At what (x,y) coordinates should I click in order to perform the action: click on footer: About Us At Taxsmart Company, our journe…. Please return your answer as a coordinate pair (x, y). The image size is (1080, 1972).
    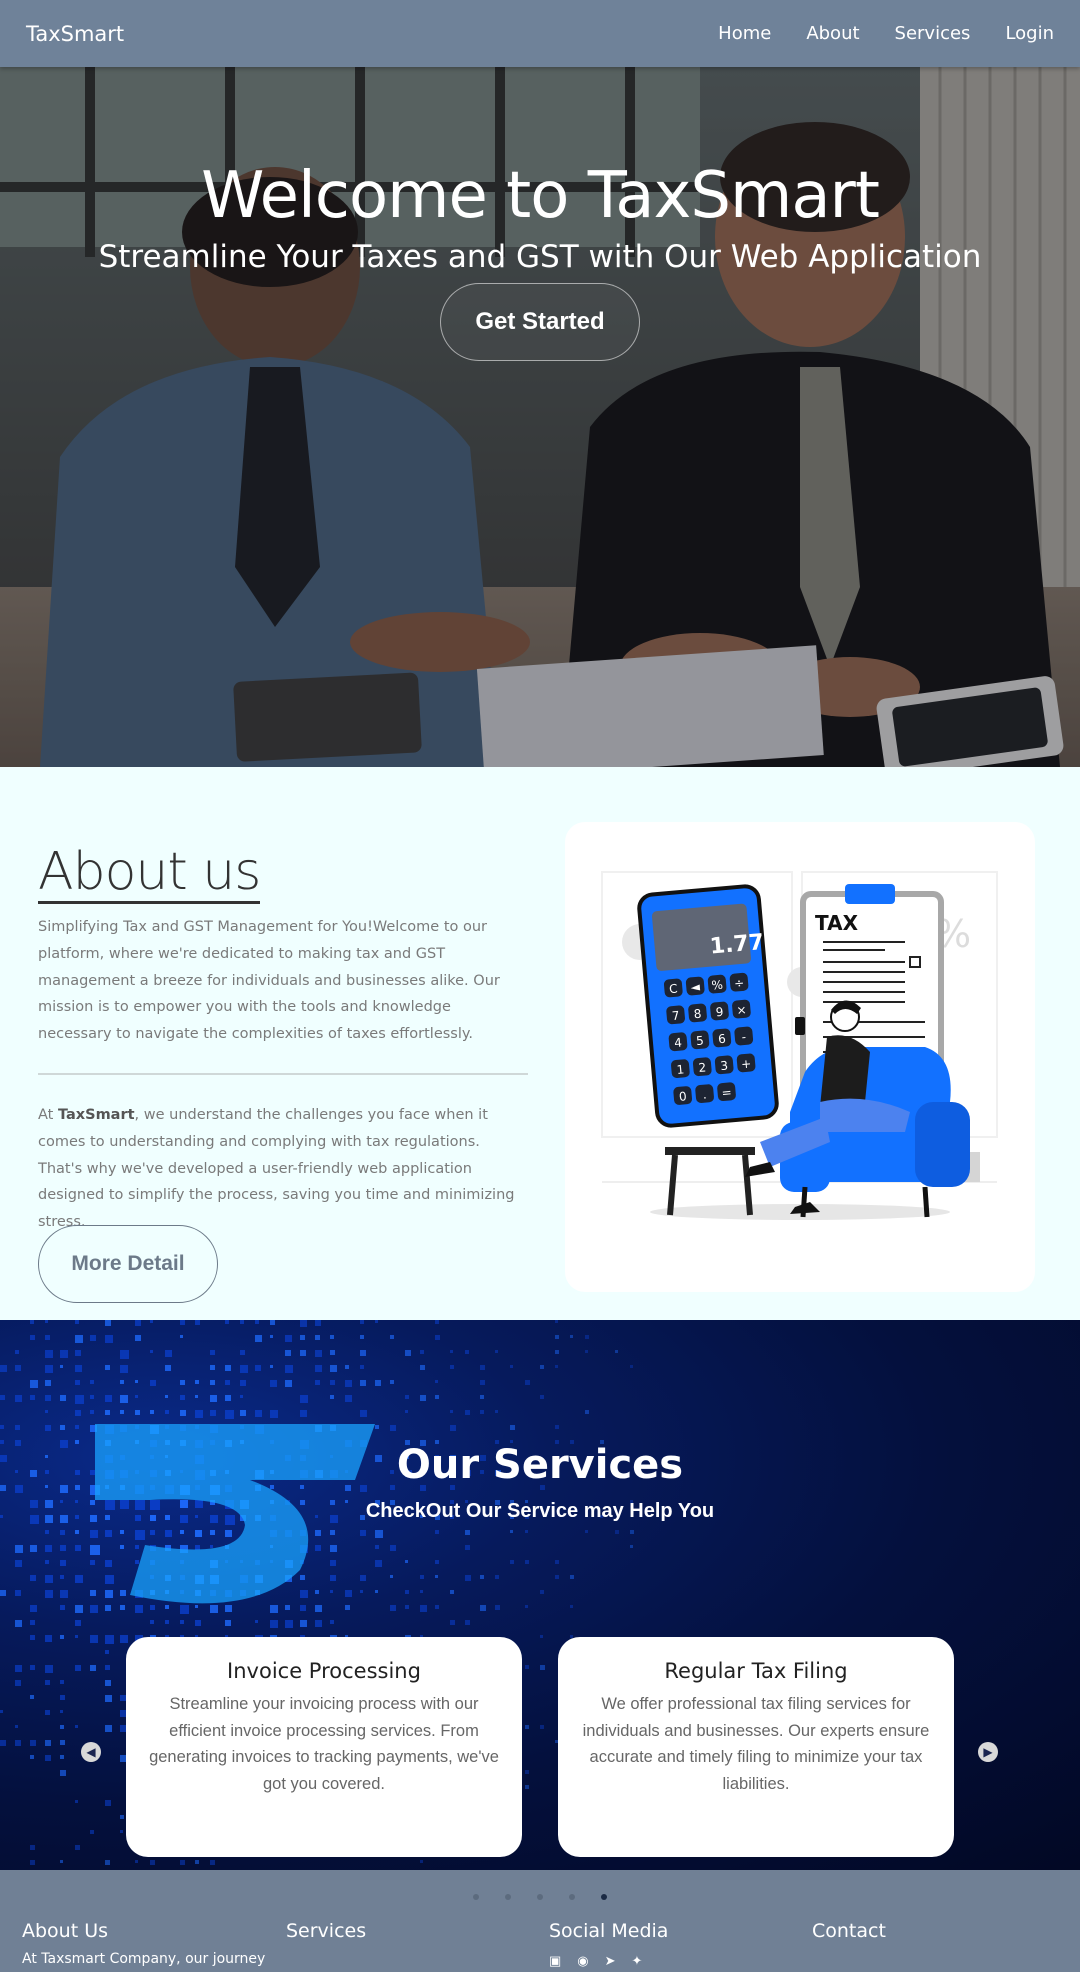
    Looking at the image, I should click on (540, 1921).